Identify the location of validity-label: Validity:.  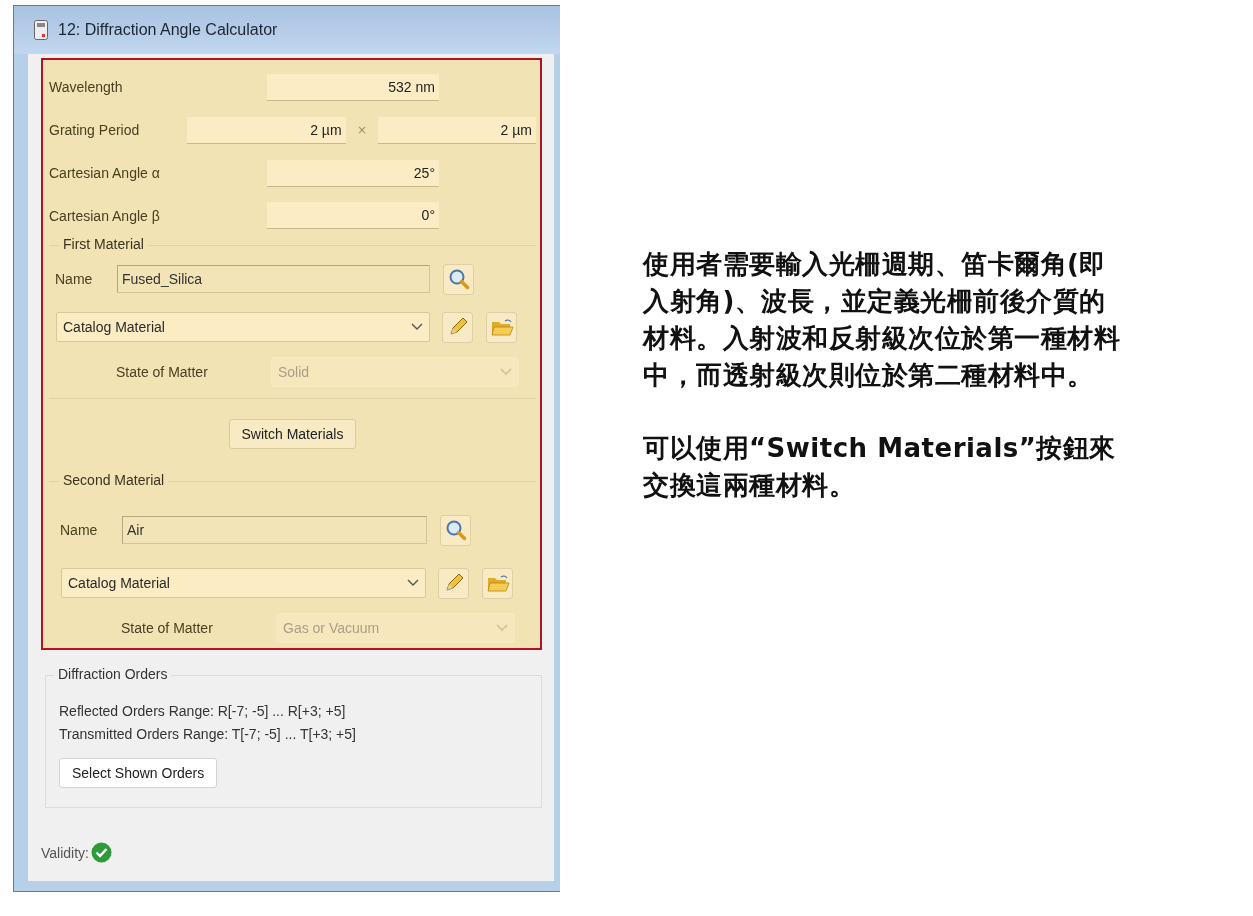
(65, 852).